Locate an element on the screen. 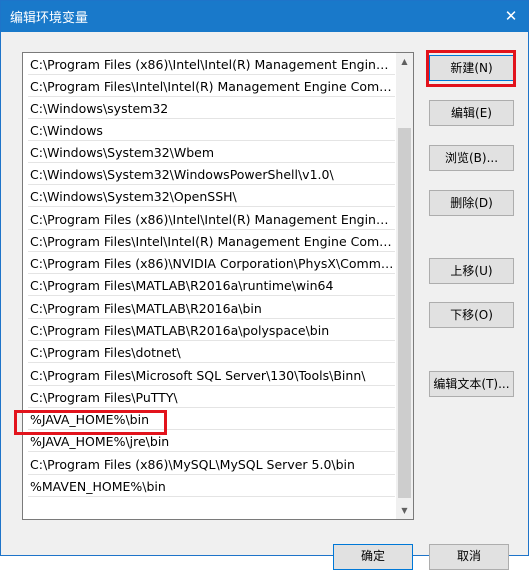  list-item: %JAVA_HOME%\jre\bin is located at coordinates (211, 442).